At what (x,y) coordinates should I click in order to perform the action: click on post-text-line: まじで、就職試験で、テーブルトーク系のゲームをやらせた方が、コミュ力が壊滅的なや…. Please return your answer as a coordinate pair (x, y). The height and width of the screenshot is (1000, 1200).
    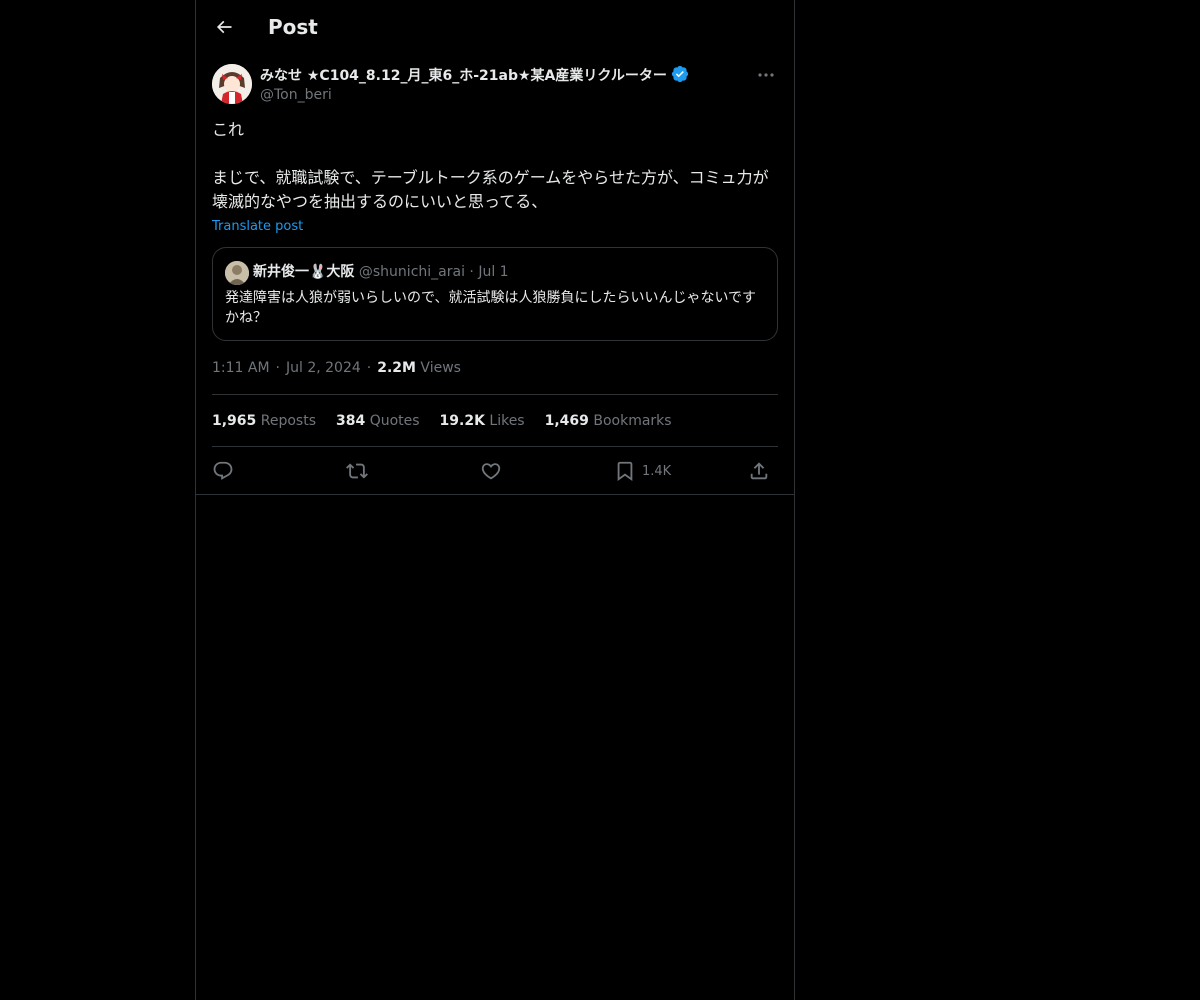
    Looking at the image, I should click on (490, 189).